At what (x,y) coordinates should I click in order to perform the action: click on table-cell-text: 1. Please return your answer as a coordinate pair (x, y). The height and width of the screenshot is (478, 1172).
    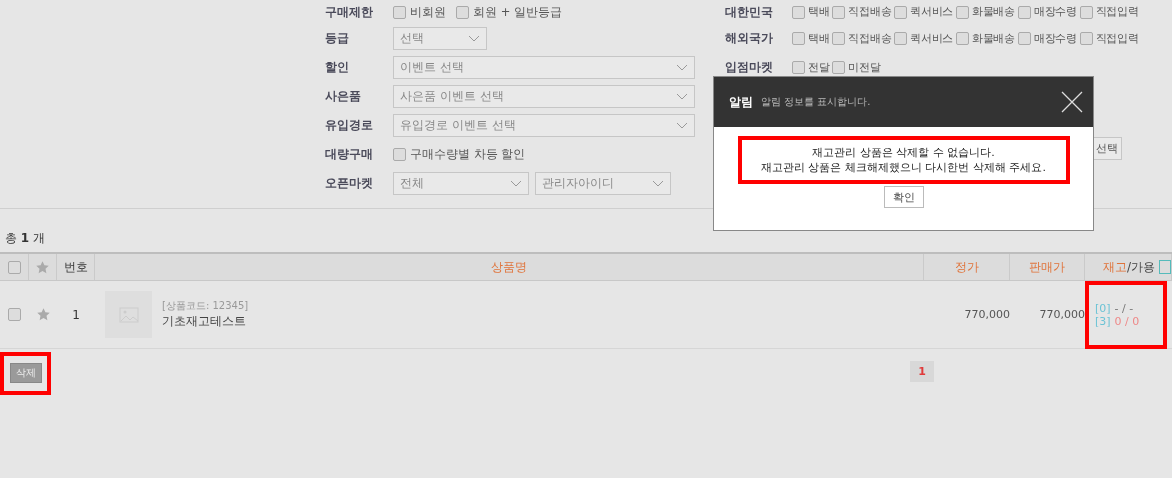
    Looking at the image, I should click on (76, 315).